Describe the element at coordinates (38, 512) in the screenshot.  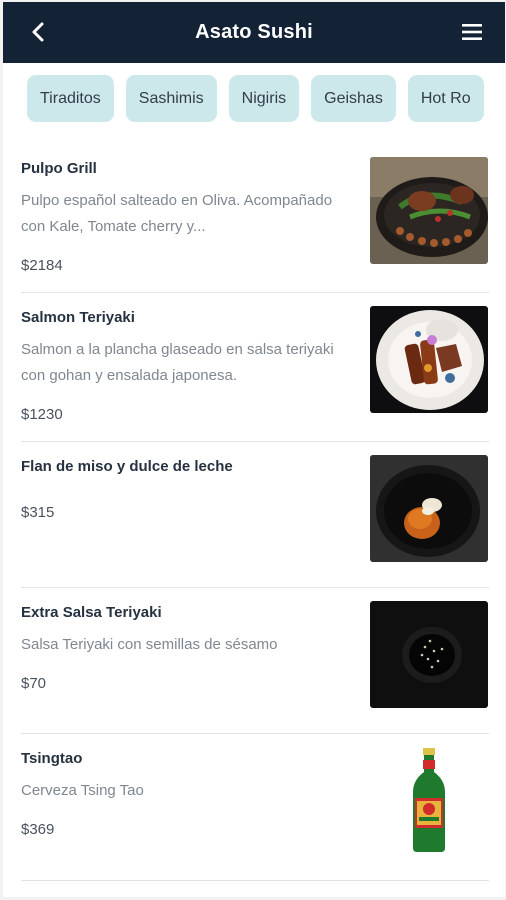
I see `product-price: $315` at that location.